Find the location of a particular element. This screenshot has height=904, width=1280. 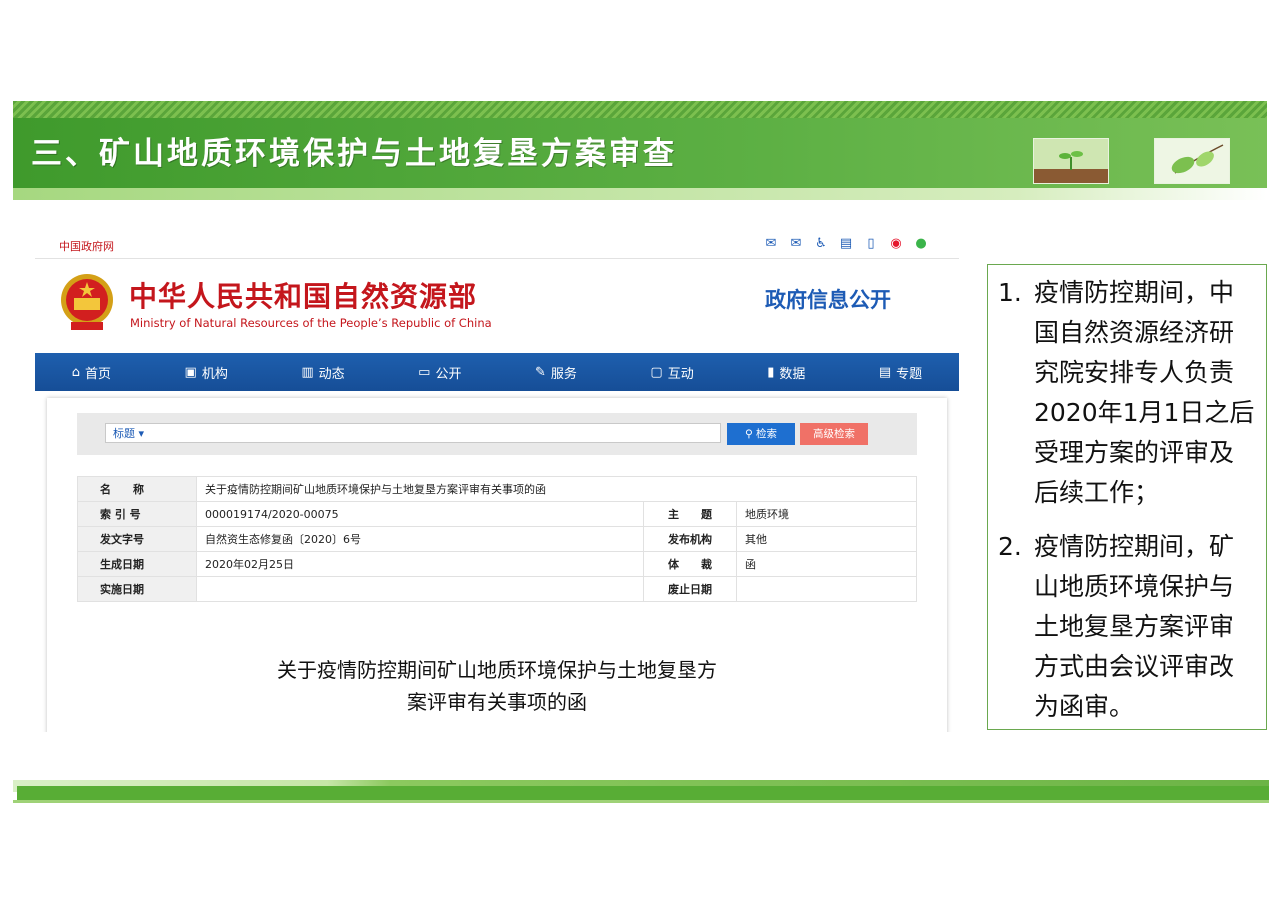

ministry-name-cn: 中华人民共和国自然资源部 is located at coordinates (303, 296).